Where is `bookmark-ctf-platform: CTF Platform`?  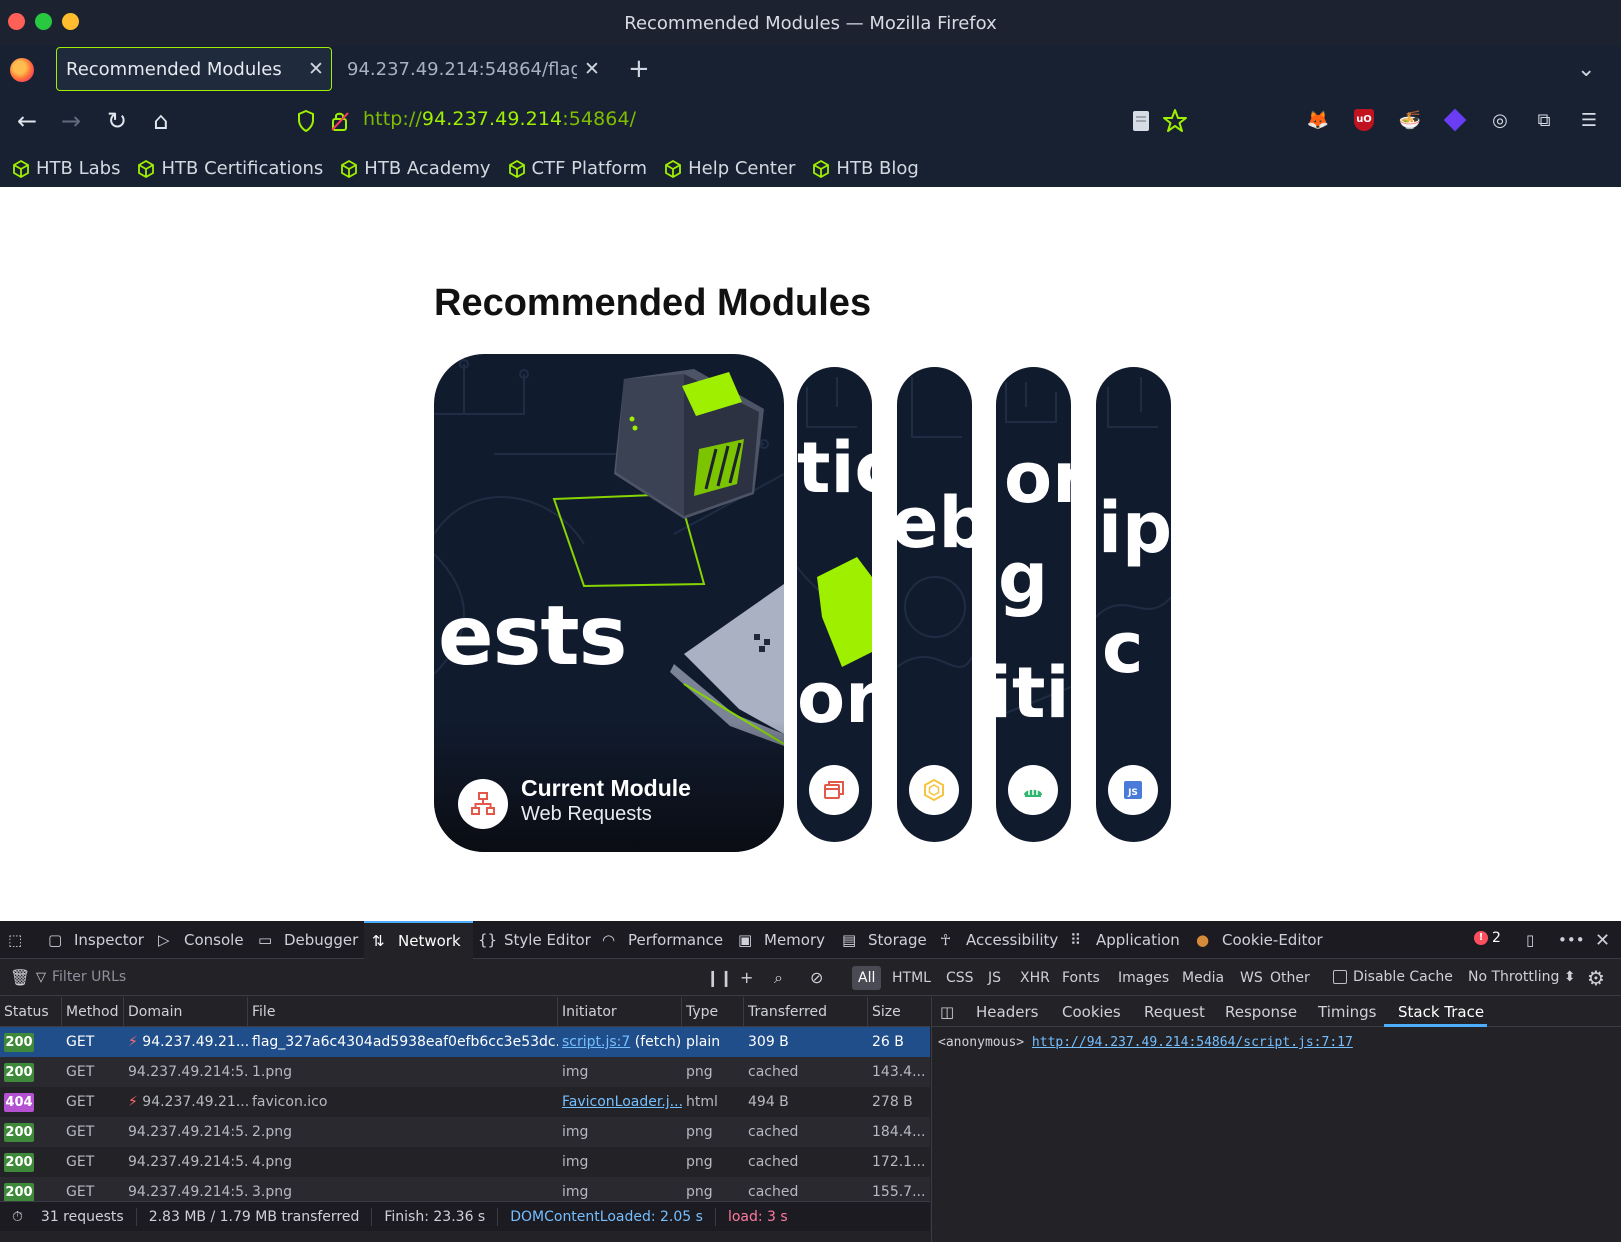
bookmark-ctf-platform: CTF Platform is located at coordinates (577, 168).